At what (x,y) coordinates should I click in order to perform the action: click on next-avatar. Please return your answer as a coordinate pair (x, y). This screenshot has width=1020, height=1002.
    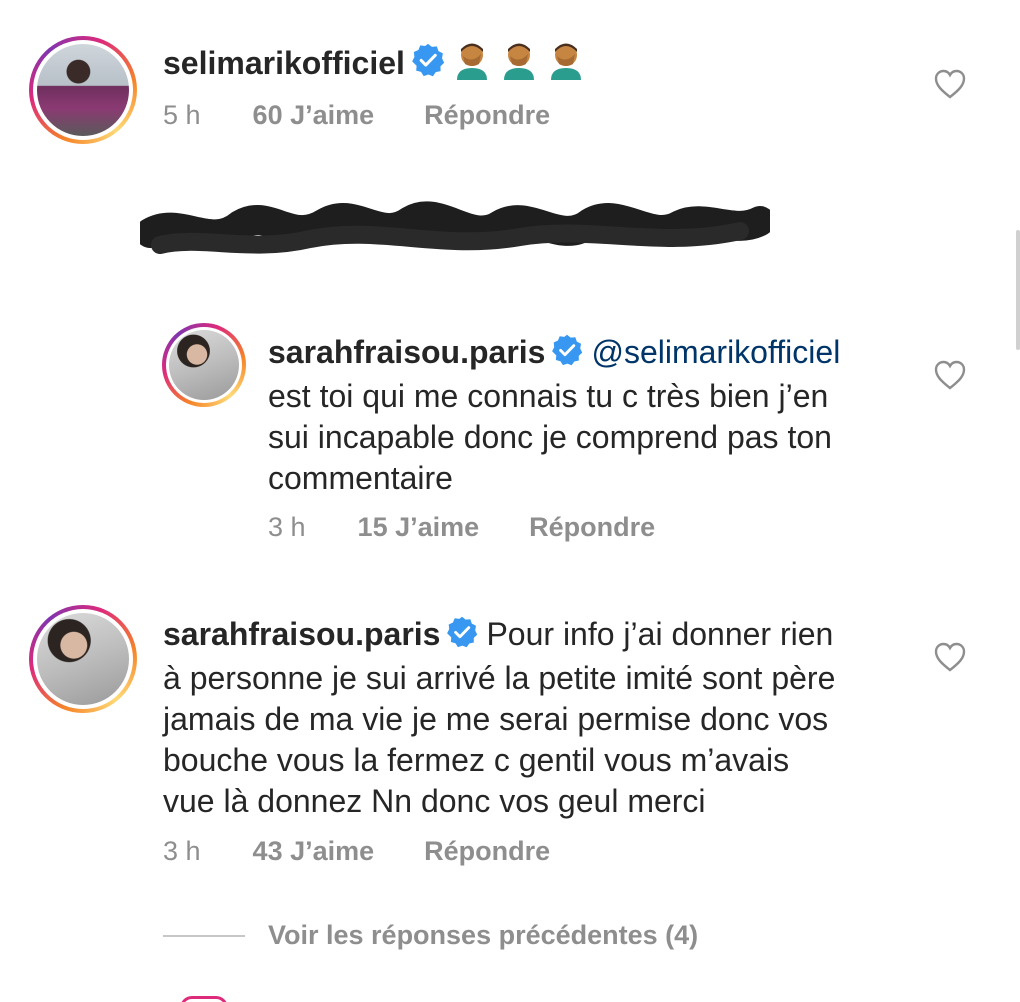
    Looking at the image, I should click on (204, 999).